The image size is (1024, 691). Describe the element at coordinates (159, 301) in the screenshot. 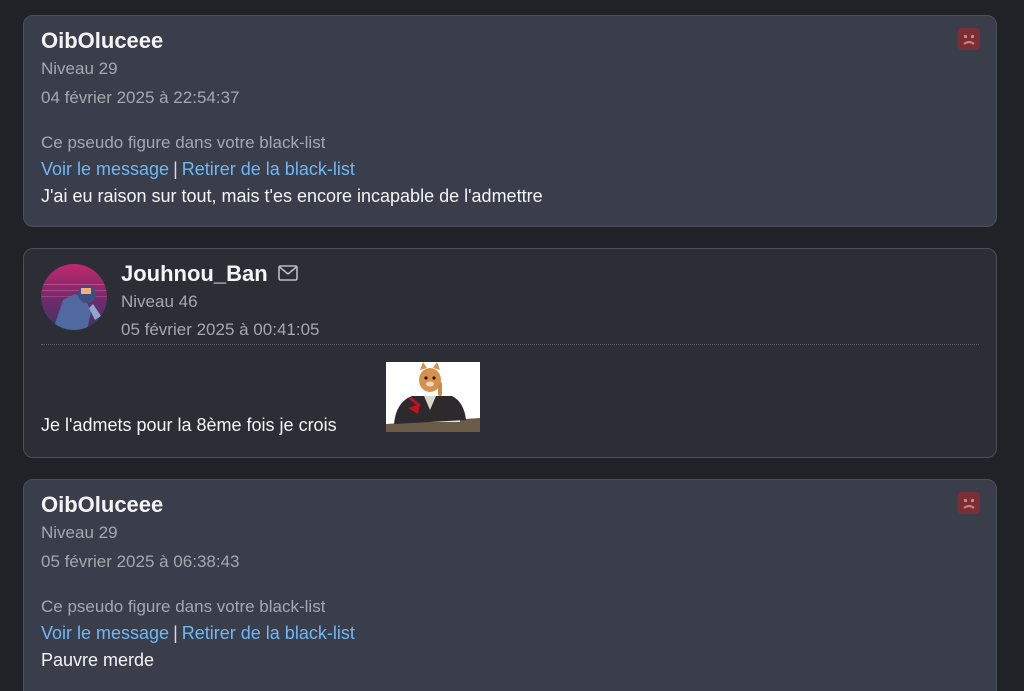

I see `author-level: Niveau 46` at that location.